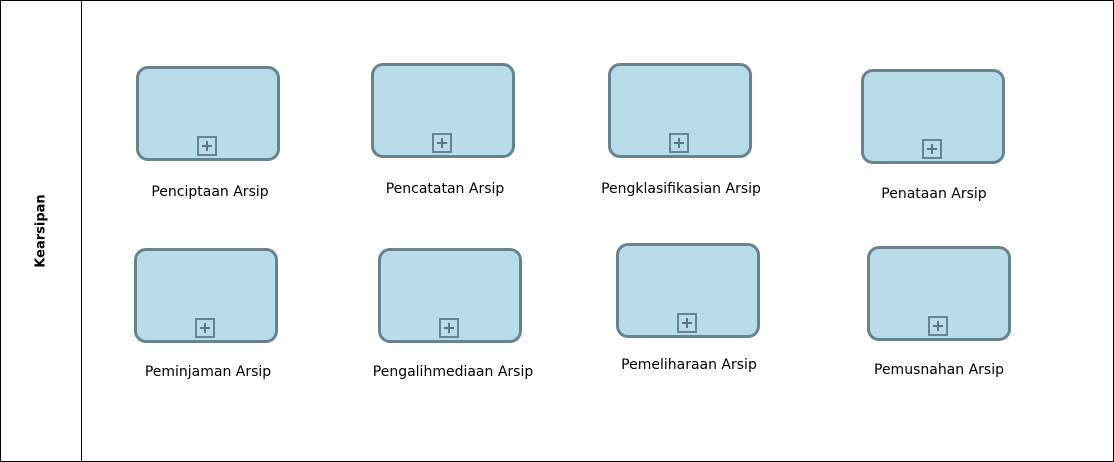 This screenshot has width=1114, height=462. I want to click on task-label: Peminjaman Arsip, so click(208, 372).